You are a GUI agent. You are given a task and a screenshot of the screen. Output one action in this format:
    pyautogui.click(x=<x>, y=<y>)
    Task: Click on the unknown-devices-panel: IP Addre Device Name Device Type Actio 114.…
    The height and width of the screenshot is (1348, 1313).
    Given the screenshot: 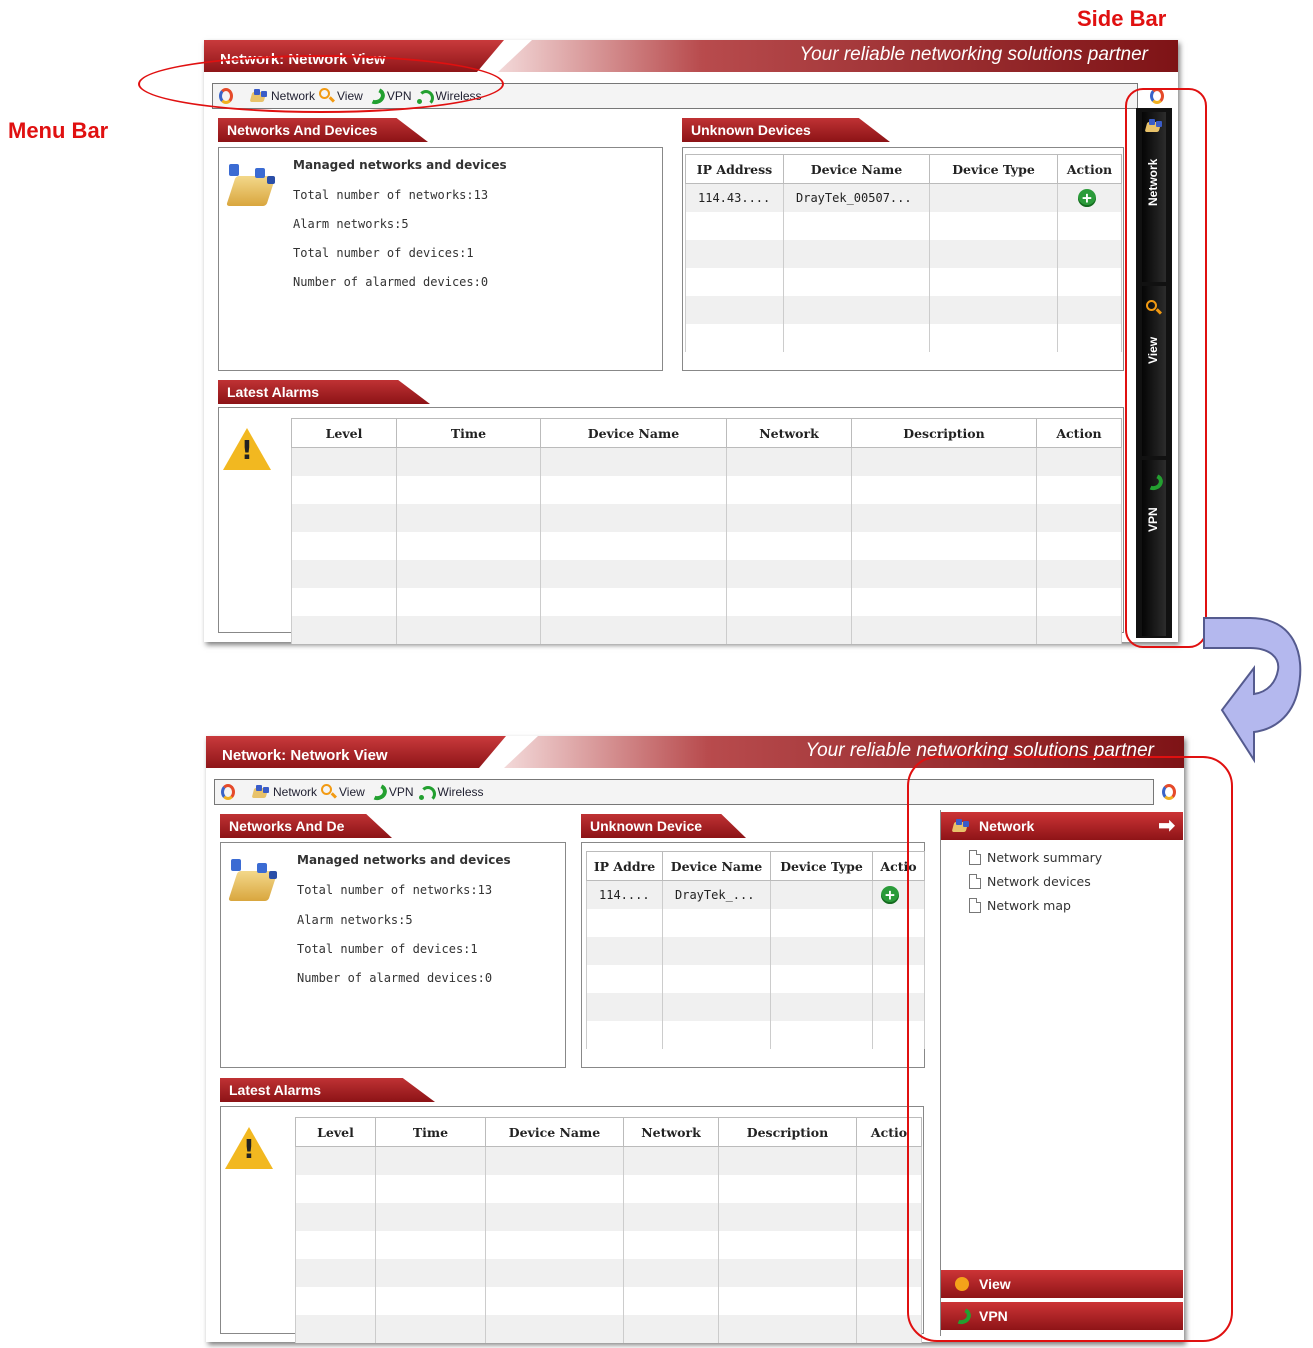 What is the action you would take?
    pyautogui.click(x=753, y=955)
    